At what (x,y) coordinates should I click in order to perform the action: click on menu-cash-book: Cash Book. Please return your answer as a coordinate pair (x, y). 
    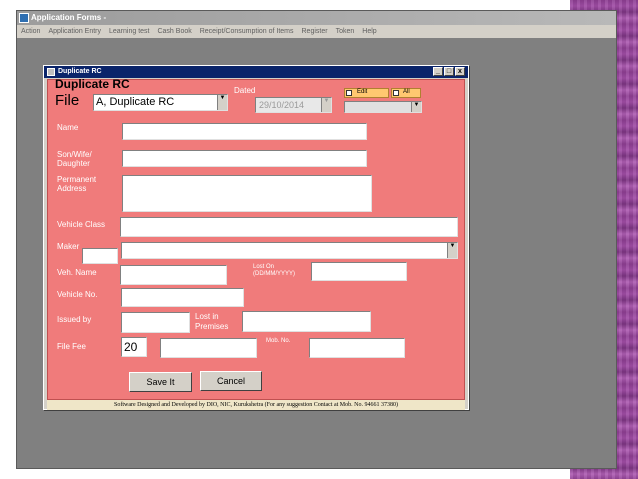
    Looking at the image, I should click on (174, 31).